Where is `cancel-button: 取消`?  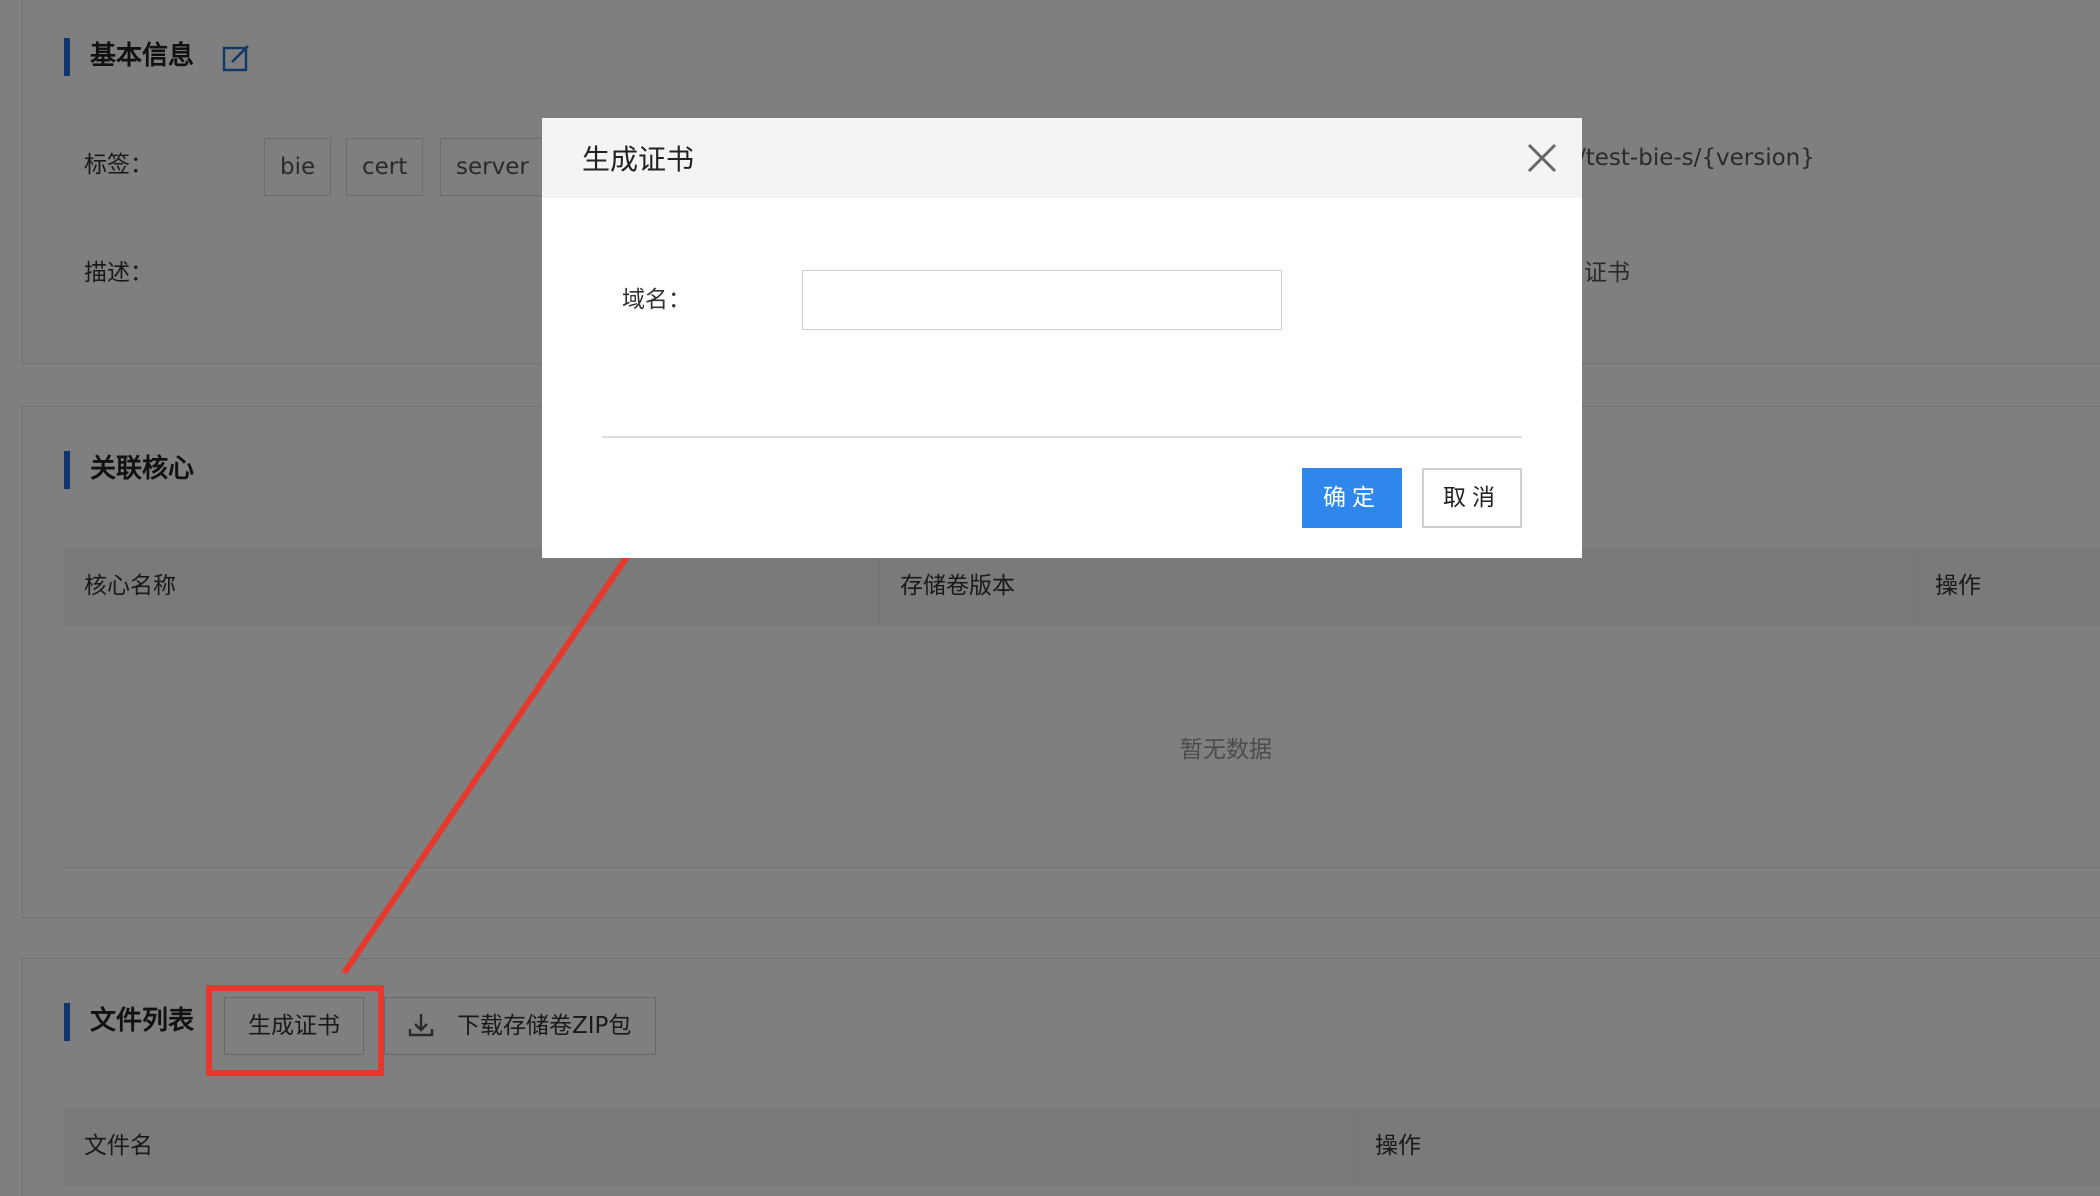 cancel-button: 取消 is located at coordinates (1472, 498).